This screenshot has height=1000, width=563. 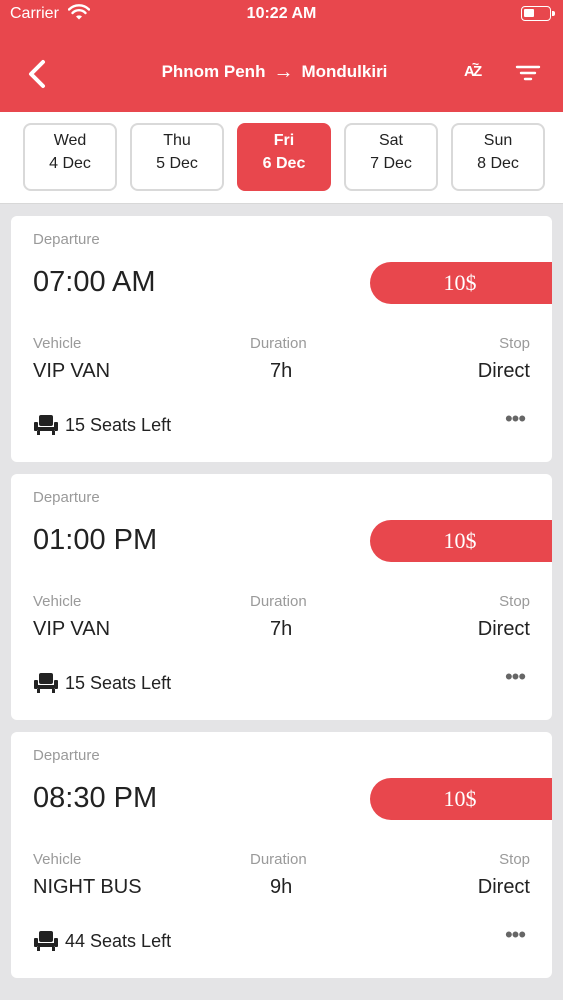 I want to click on date-tab-sat: Sat 7 Dec, so click(x=391, y=157).